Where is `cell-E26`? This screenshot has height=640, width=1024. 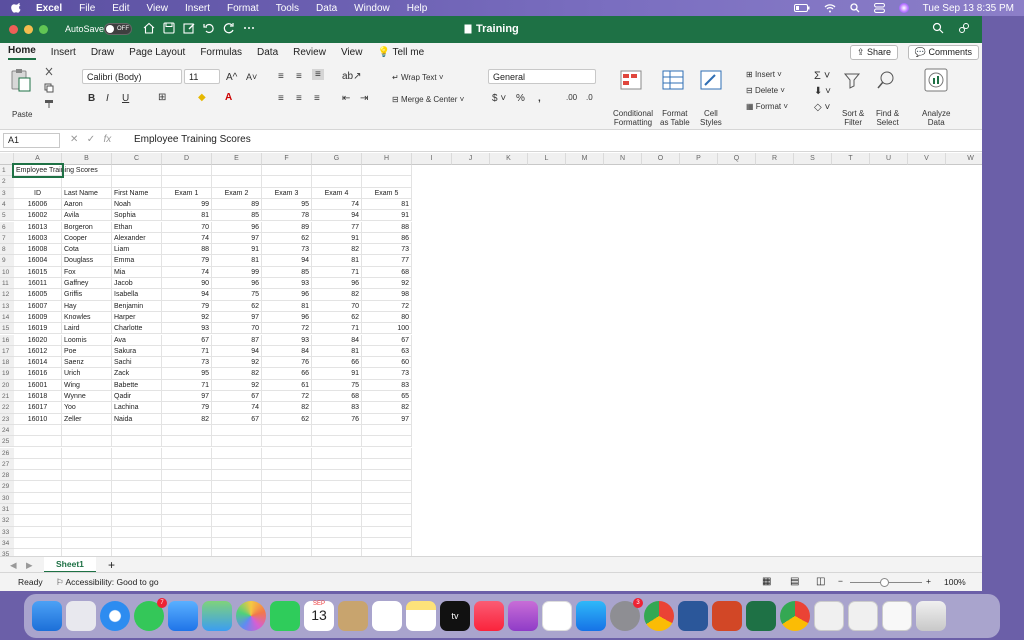 cell-E26 is located at coordinates (237, 453).